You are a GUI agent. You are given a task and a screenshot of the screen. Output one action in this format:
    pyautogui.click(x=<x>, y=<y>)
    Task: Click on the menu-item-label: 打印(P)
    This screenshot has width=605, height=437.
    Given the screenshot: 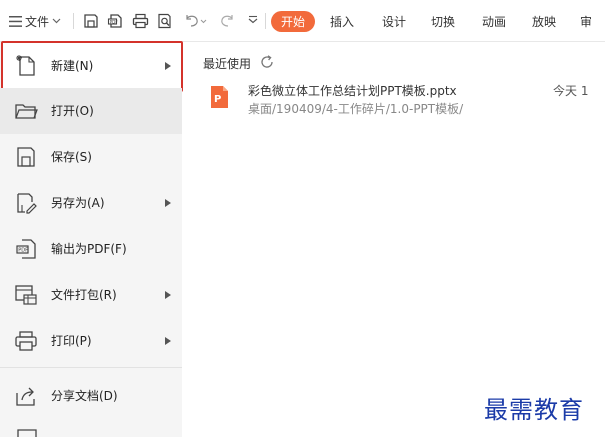 What is the action you would take?
    pyautogui.click(x=71, y=341)
    